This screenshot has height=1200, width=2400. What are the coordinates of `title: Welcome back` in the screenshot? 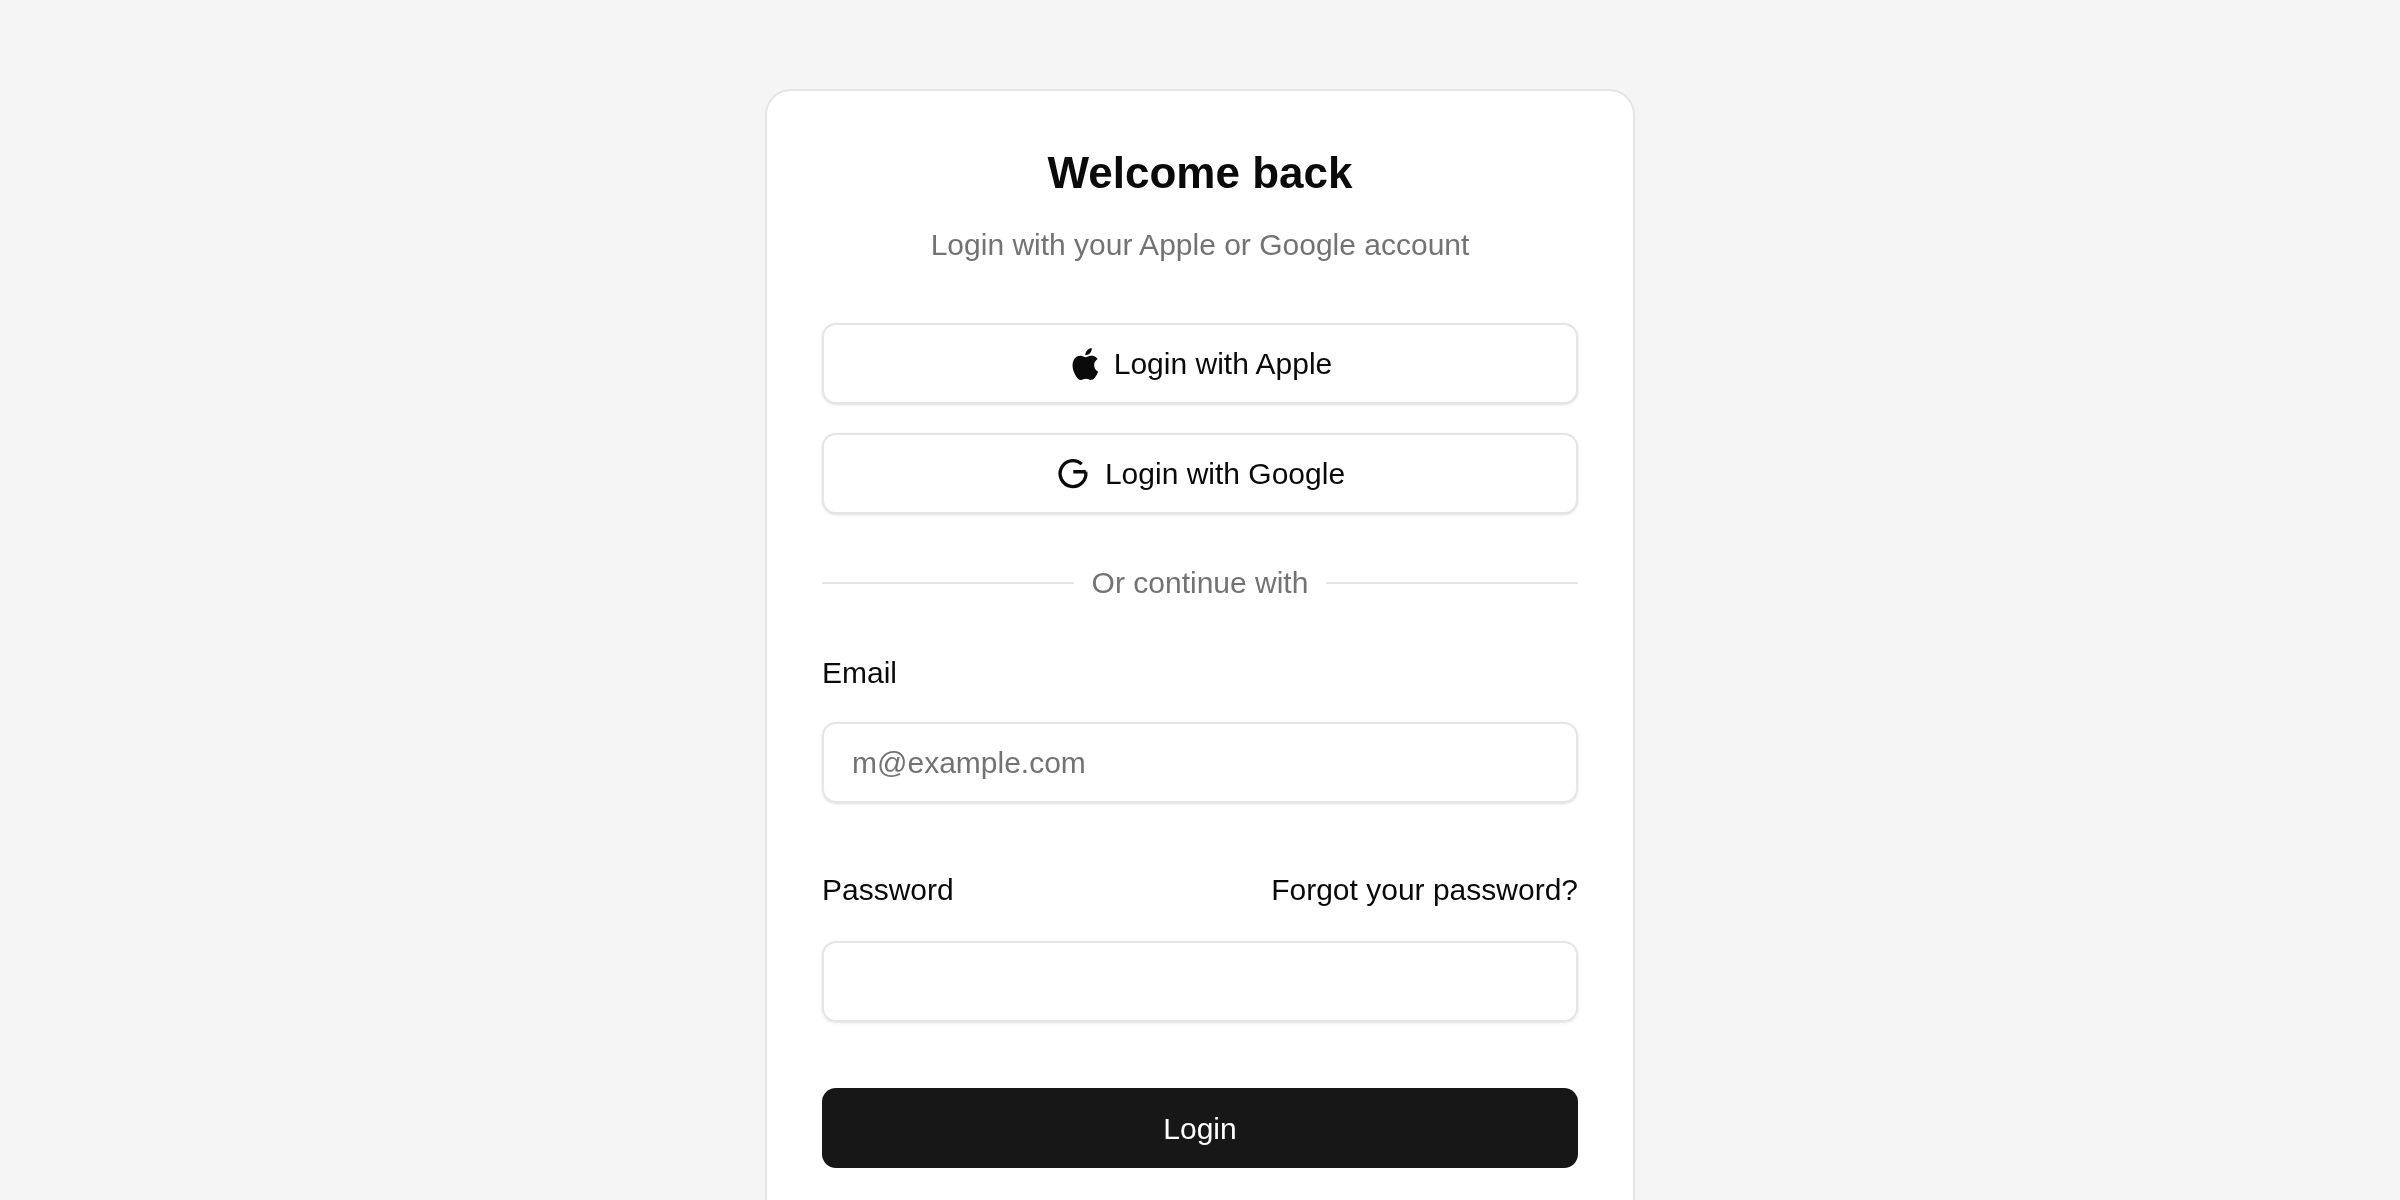 It's located at (1200, 173).